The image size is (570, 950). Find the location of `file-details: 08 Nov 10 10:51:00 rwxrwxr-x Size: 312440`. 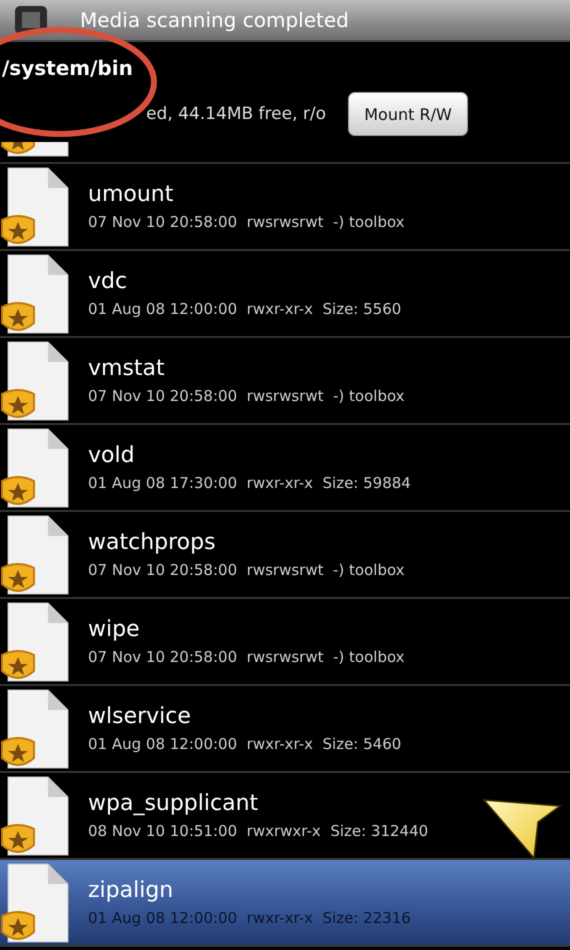

file-details: 08 Nov 10 10:51:00 rwxrwxr-x Size: 312440 is located at coordinates (258, 831).